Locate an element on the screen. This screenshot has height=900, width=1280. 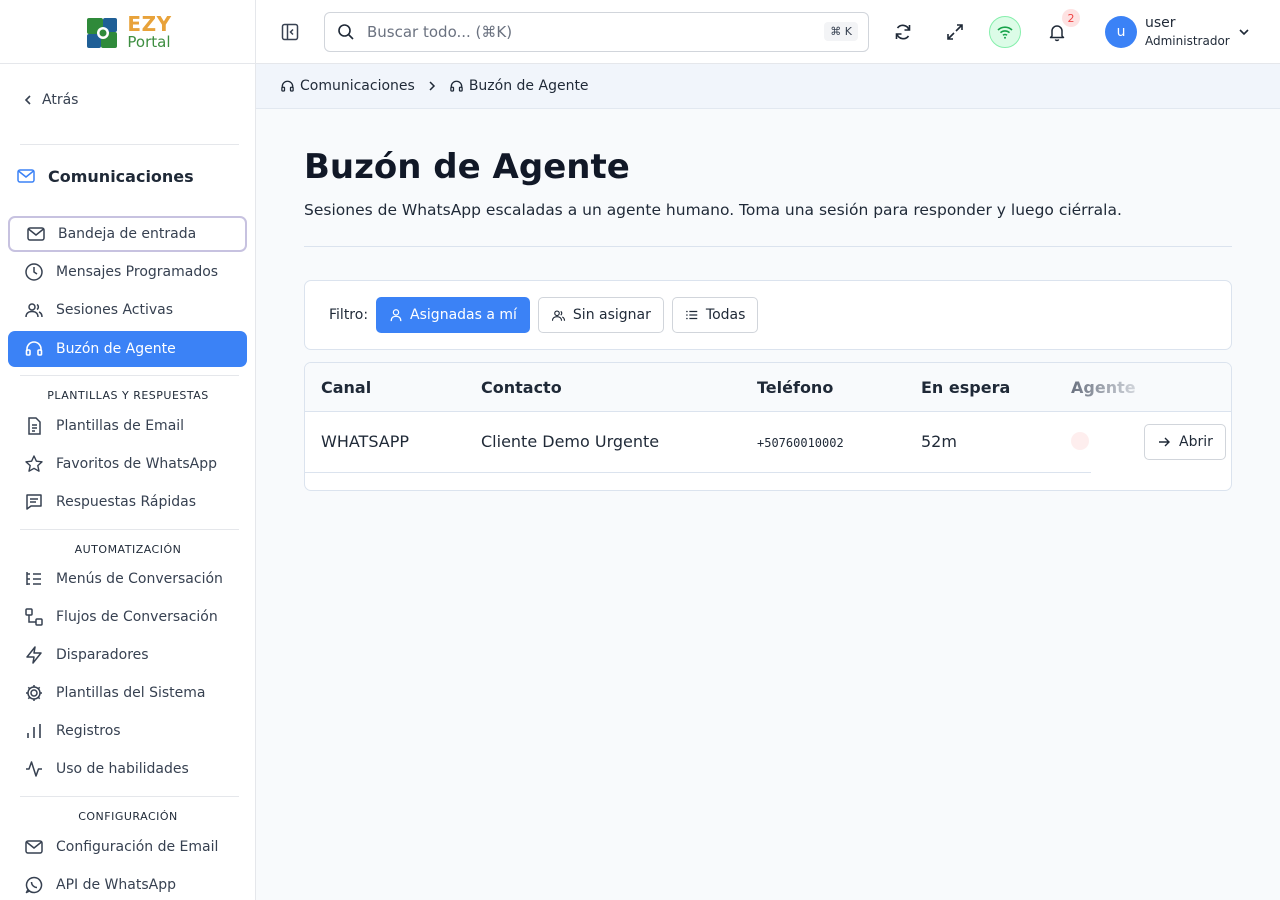
activity-icon is located at coordinates (34, 769).